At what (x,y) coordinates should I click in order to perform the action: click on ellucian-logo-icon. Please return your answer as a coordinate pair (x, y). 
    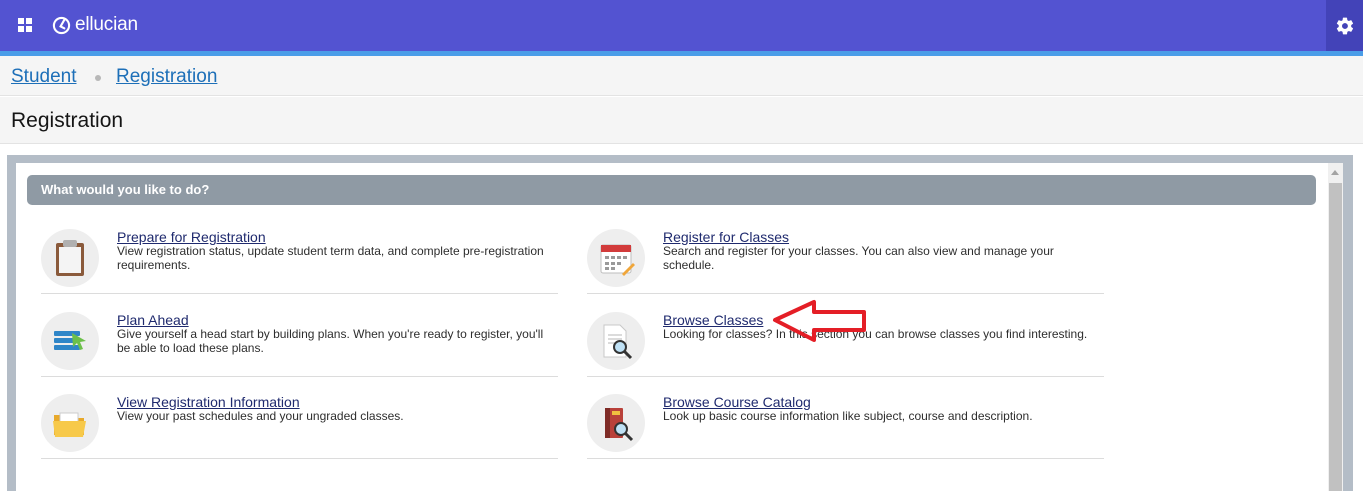
    Looking at the image, I should click on (61, 25).